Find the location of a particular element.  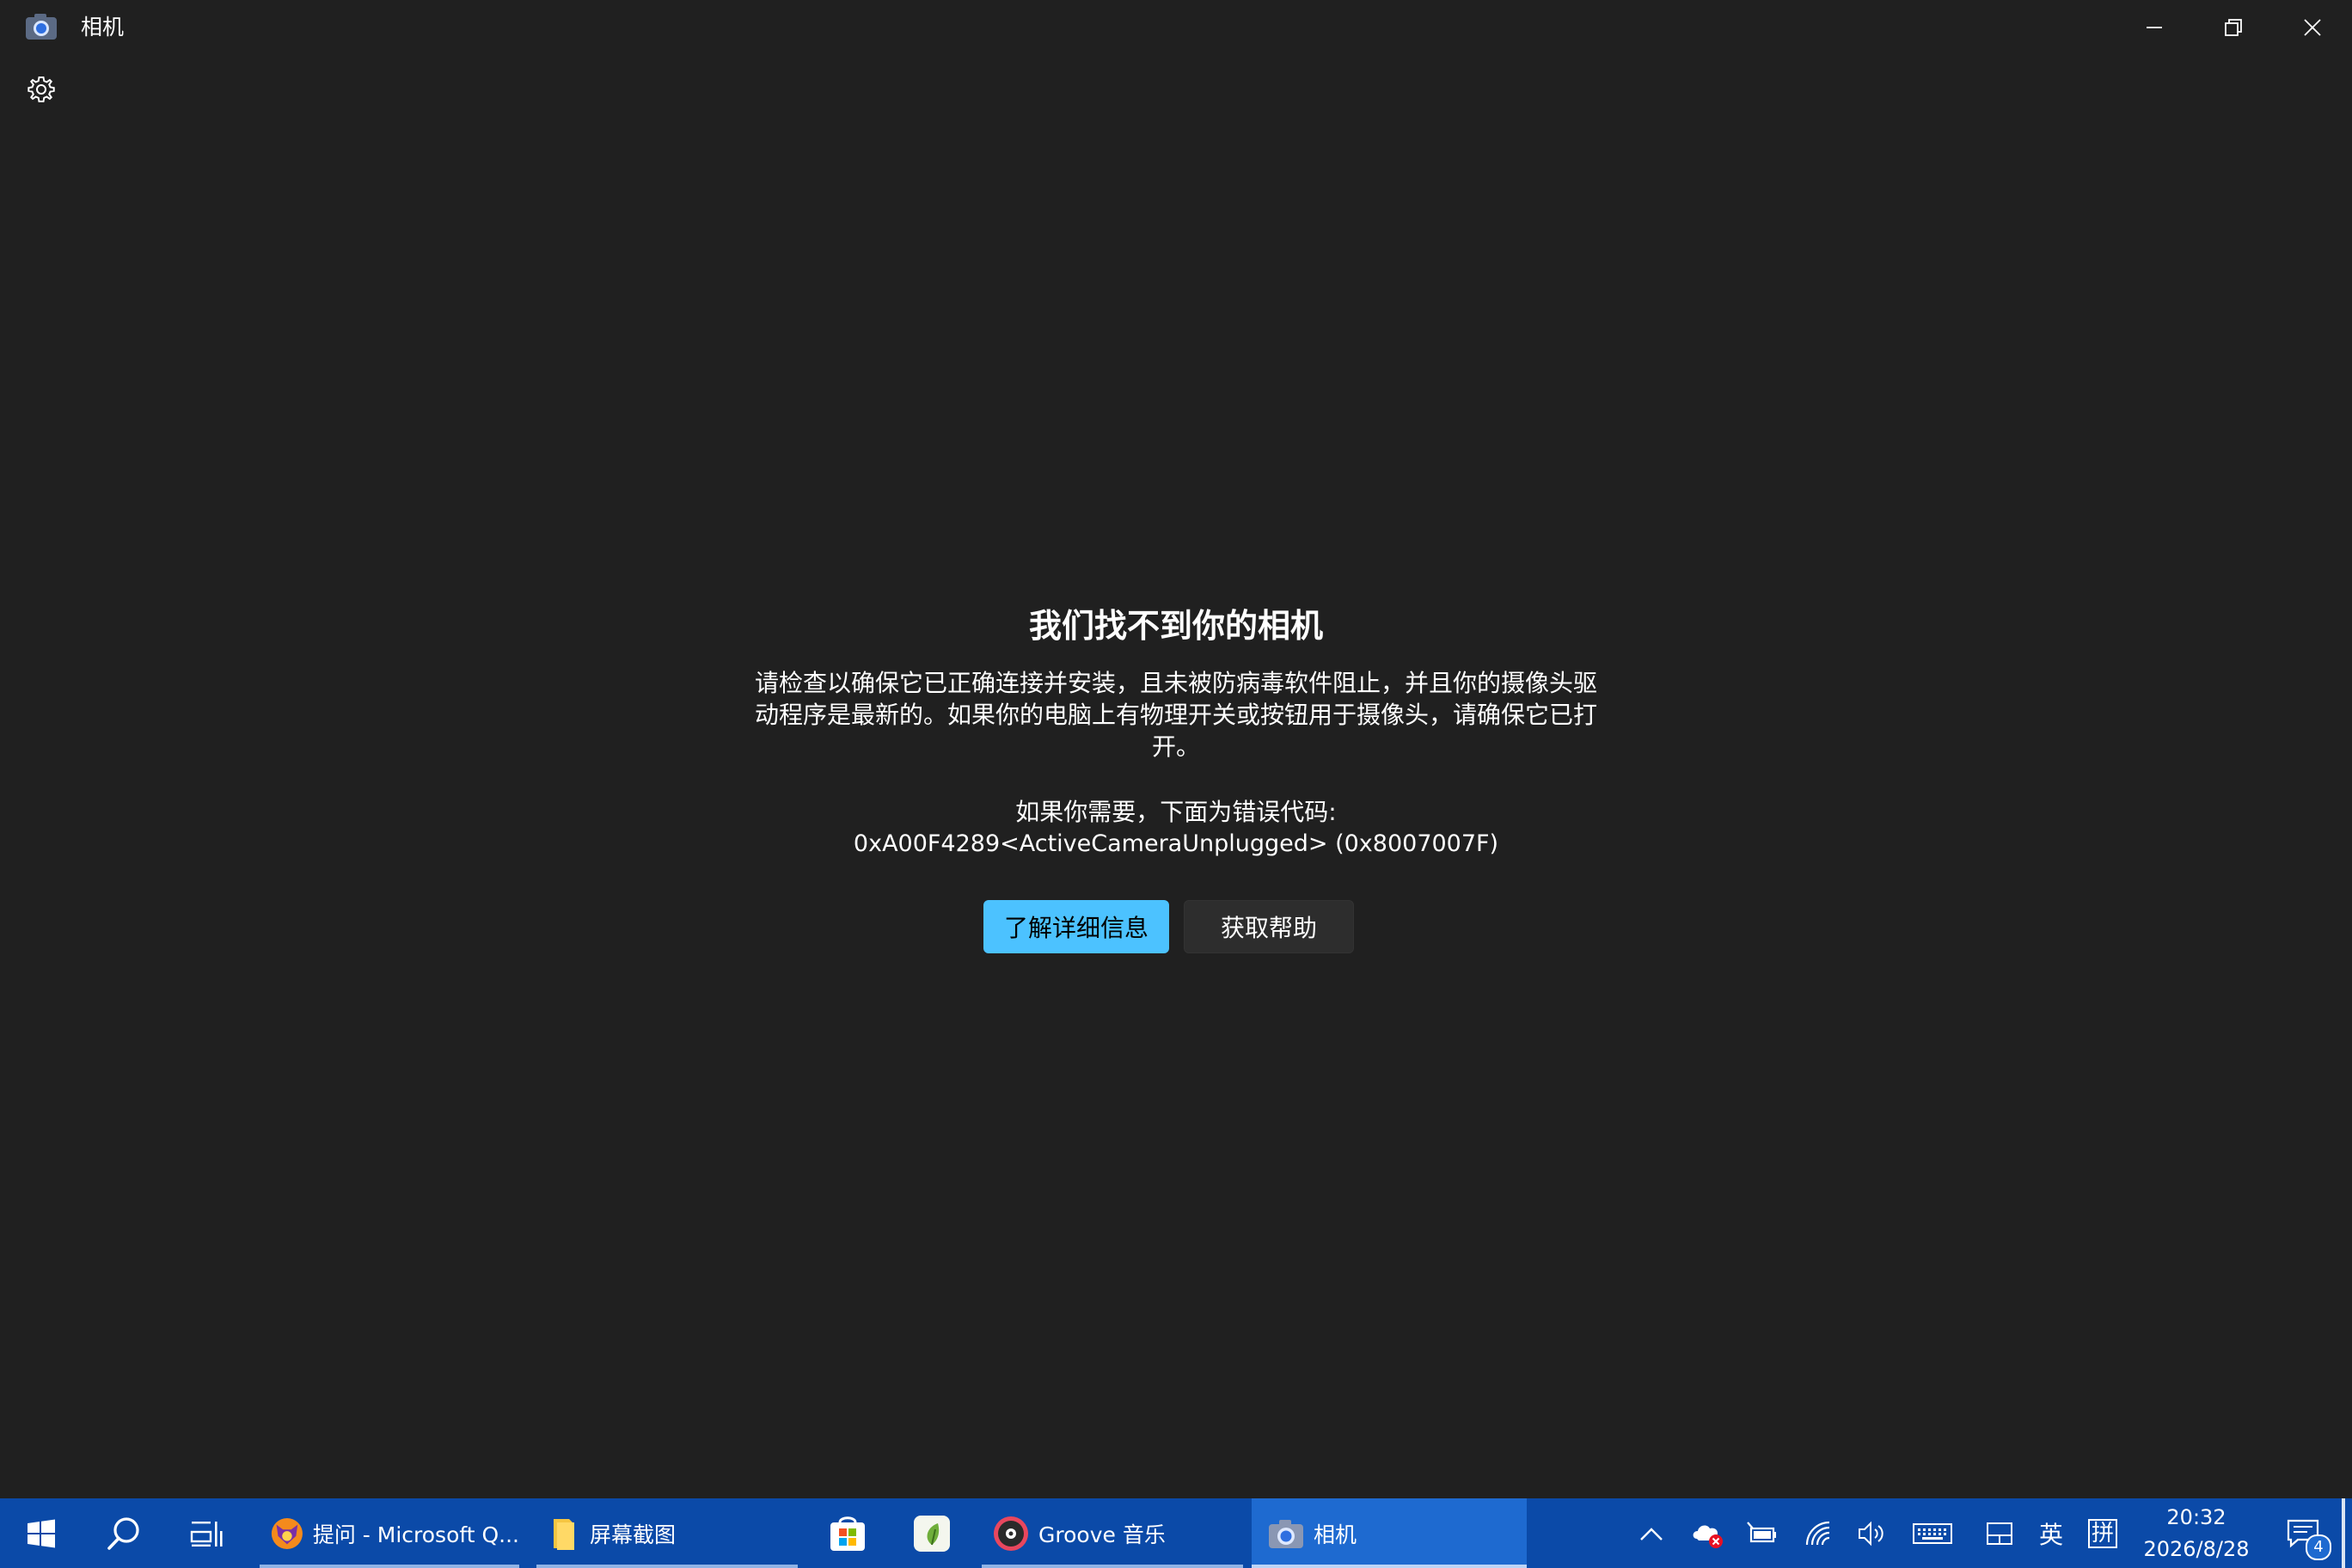

taskbar-app-screenshots-folder: 屏幕截图 is located at coordinates (667, 1533).